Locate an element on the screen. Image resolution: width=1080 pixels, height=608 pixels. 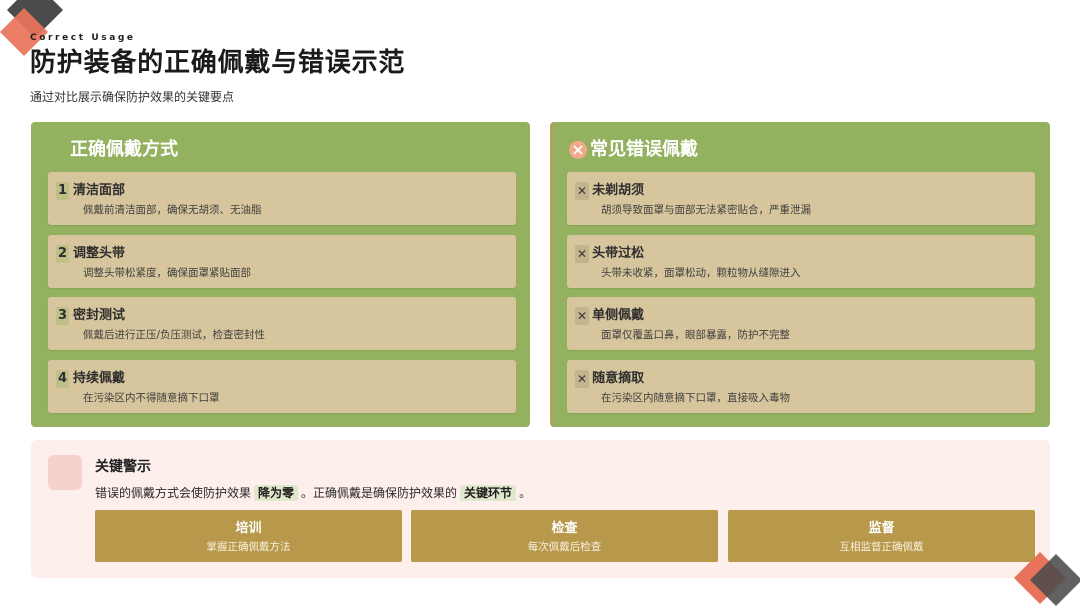
wrong-item-desc: 胡须导致面罩与面部无法紧密贴合，严重泄漏 is located at coordinates (706, 210).